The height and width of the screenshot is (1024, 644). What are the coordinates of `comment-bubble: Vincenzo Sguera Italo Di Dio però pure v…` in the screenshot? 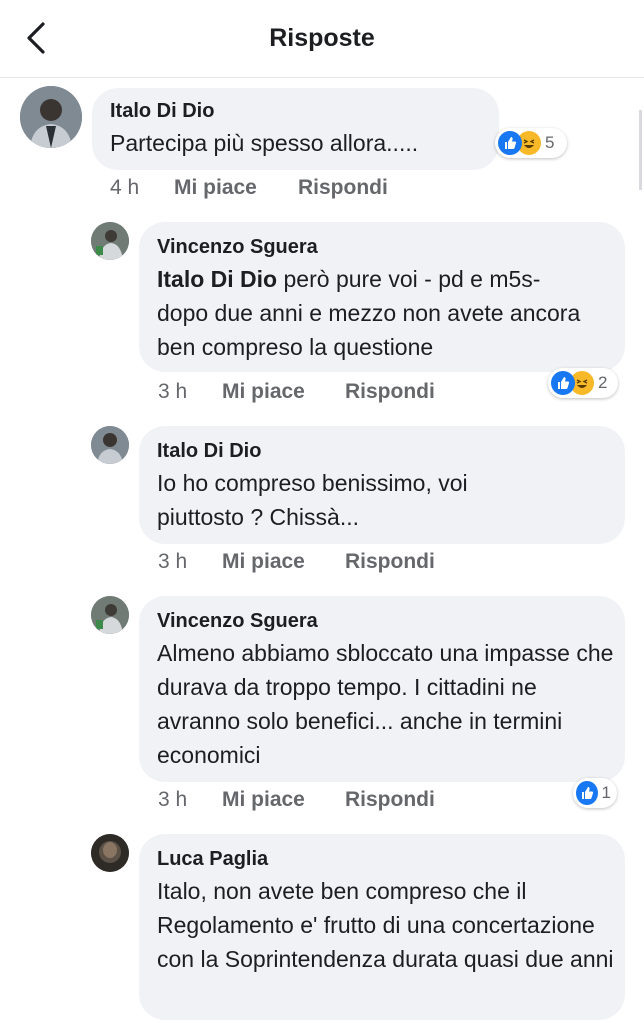 It's located at (382, 297).